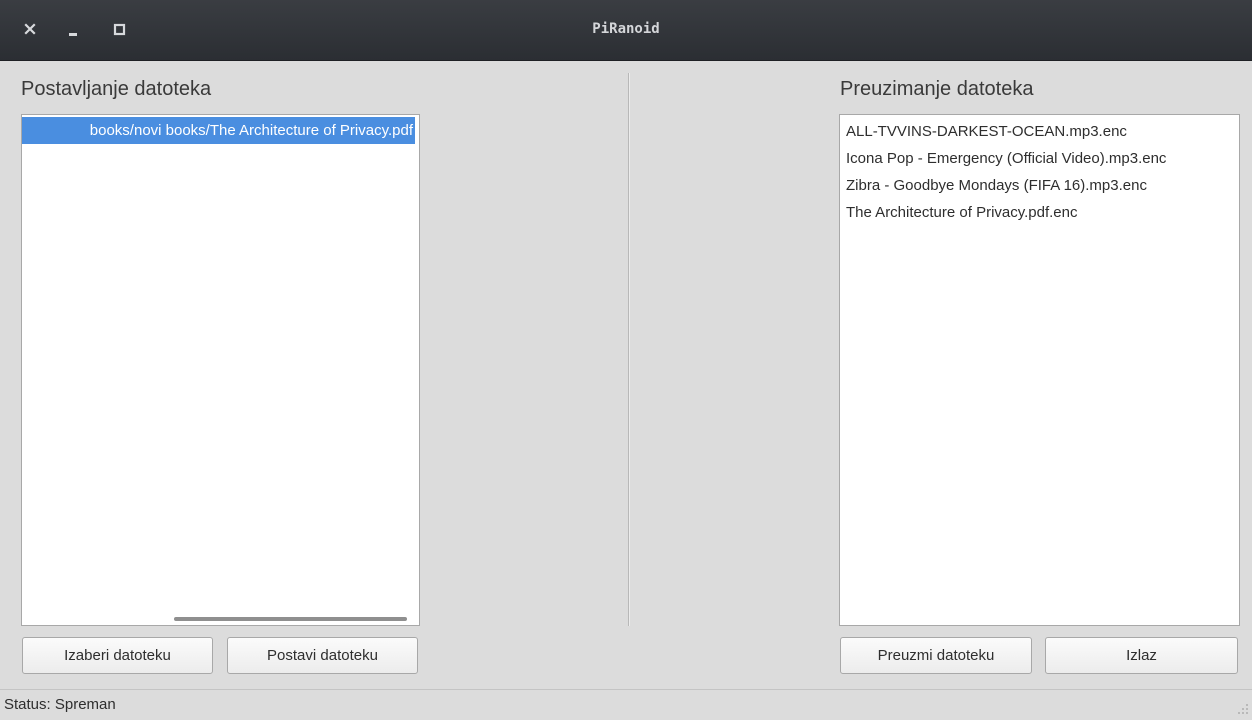 This screenshot has height=720, width=1252. What do you see at coordinates (60, 704) in the screenshot?
I see `status-text: Status: Spreman` at bounding box center [60, 704].